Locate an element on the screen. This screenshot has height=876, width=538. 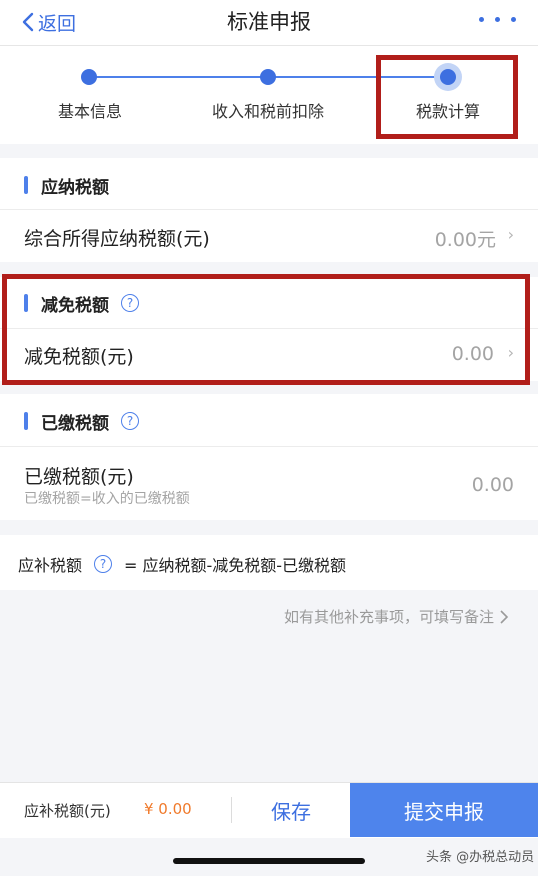
payable-header: 应纳税额 is located at coordinates (269, 185).